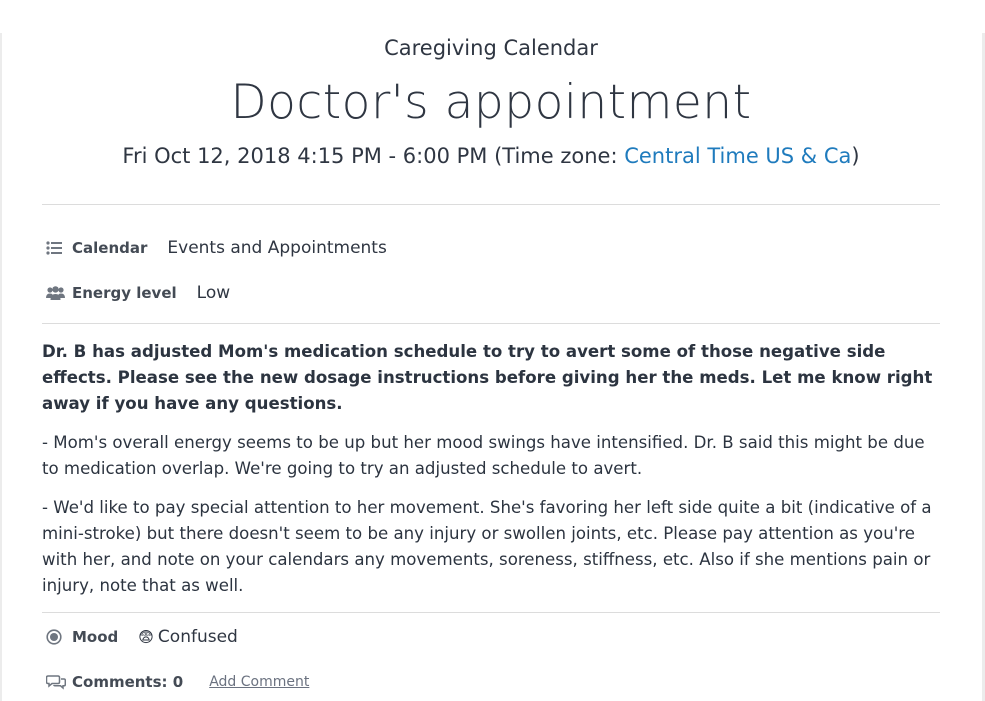 Image resolution: width=985 pixels, height=701 pixels. What do you see at coordinates (146, 637) in the screenshot?
I see `confused-emoji-icon: 😨` at bounding box center [146, 637].